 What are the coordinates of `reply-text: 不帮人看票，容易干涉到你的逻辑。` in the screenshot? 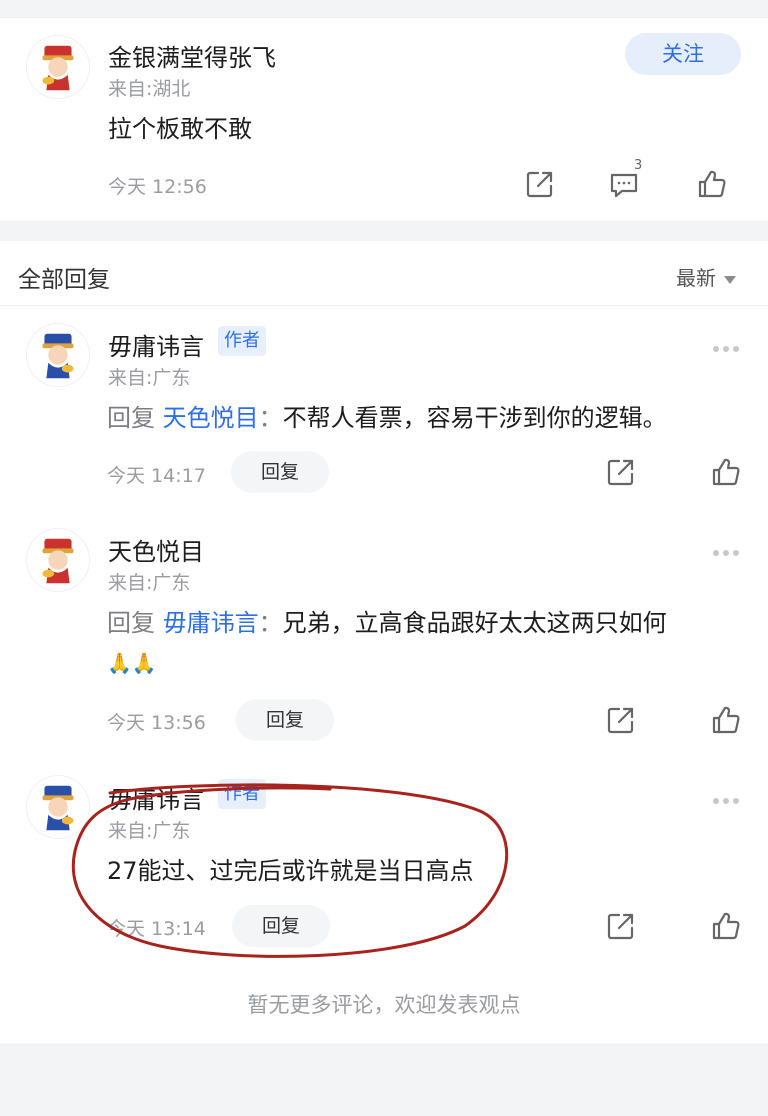 It's located at (474, 418).